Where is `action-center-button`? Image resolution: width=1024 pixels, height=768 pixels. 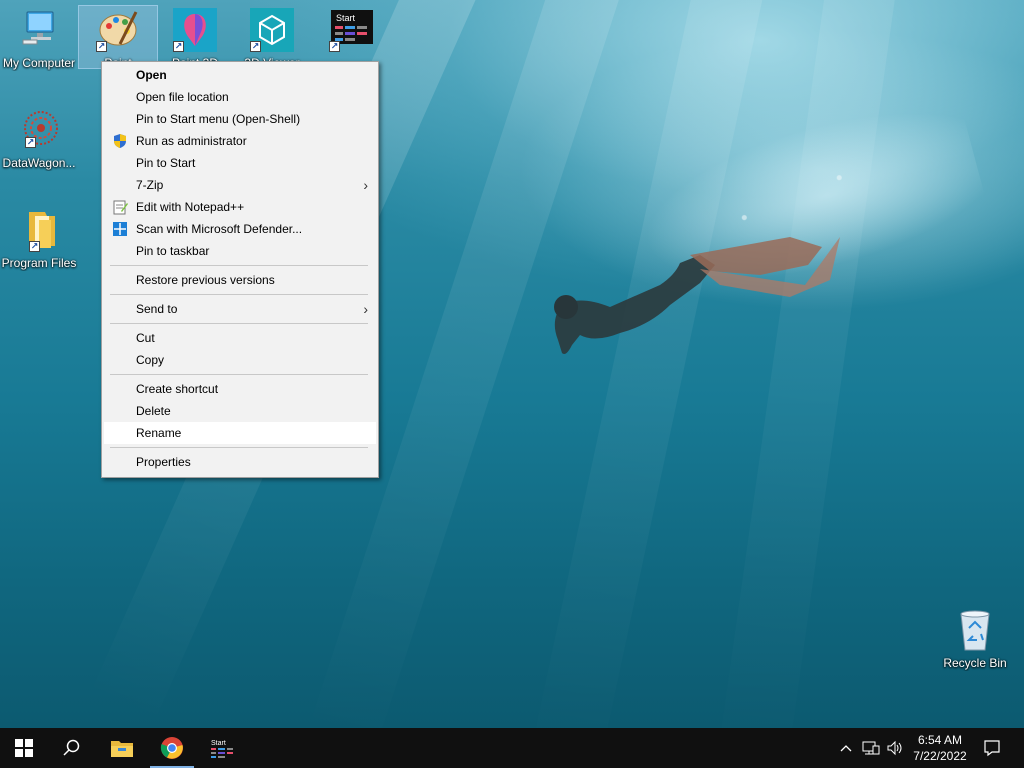
action-center-button is located at coordinates (992, 748).